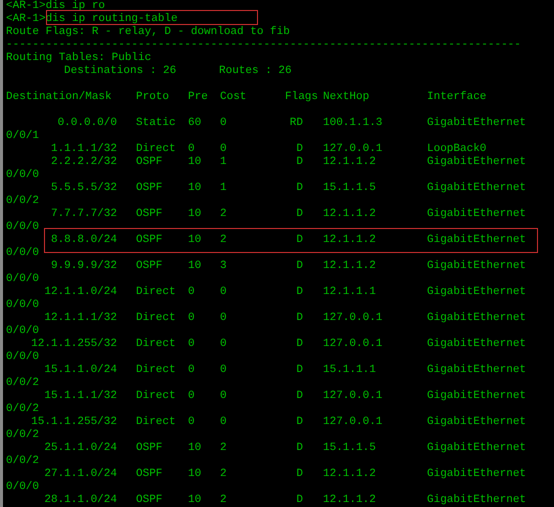 The image size is (554, 507). I want to click on flags-legend: Route Flags: R - relay, D - download to fib, so click(148, 32).